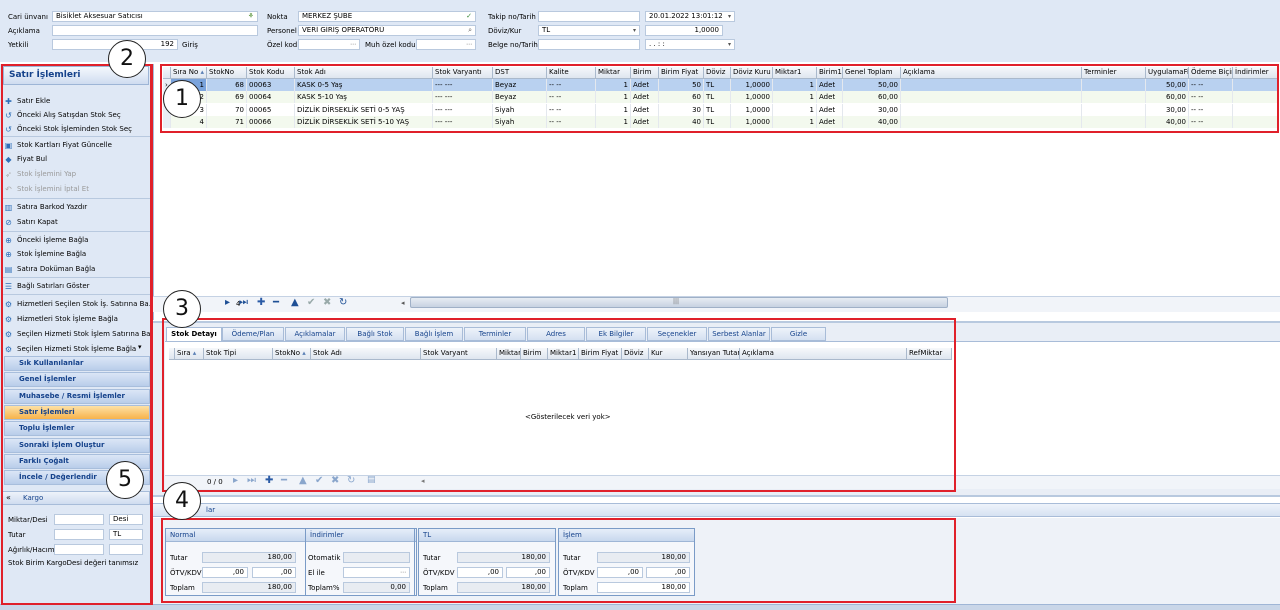 The image size is (1280, 610). Describe the element at coordinates (251, 16) in the screenshot. I see `lookup-icon: ⚘` at that location.